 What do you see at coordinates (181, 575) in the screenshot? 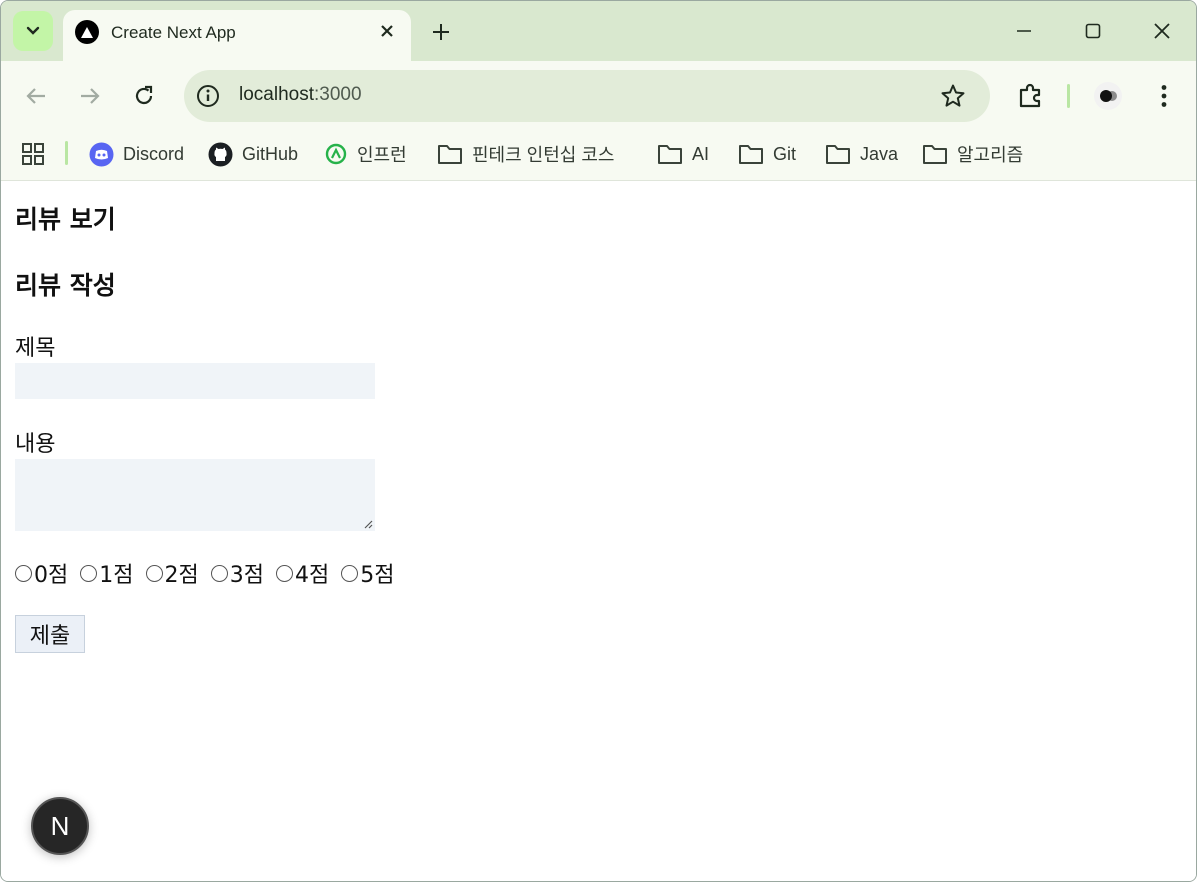
I see `rating-label: 2점` at bounding box center [181, 575].